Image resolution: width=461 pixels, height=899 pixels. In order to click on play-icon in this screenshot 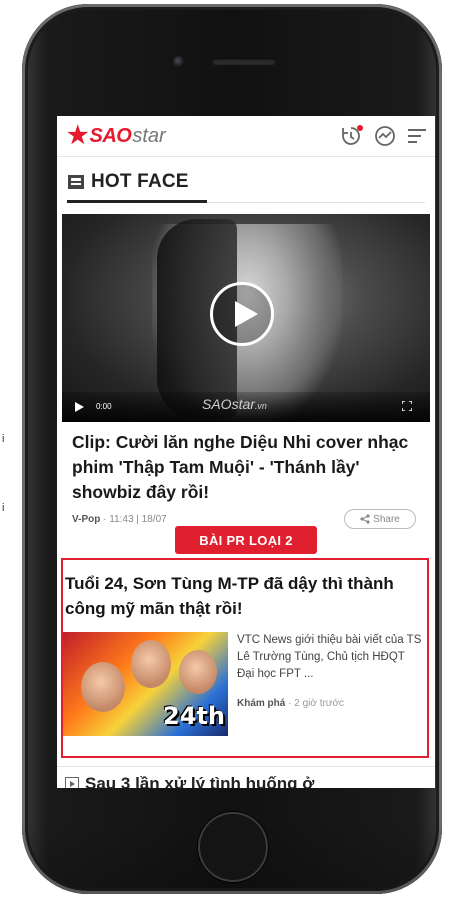, I will do `click(246, 314)`.